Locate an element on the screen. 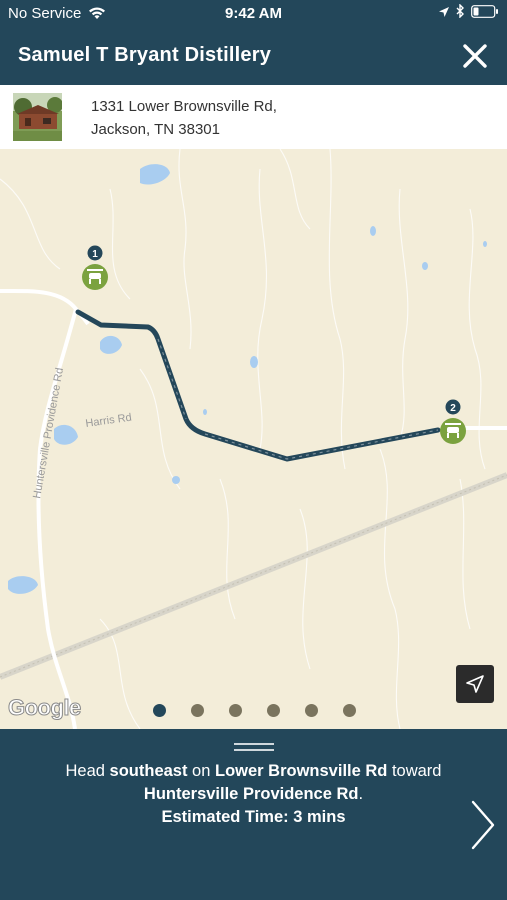 The width and height of the screenshot is (507, 900). battery-icon is located at coordinates (485, 13).